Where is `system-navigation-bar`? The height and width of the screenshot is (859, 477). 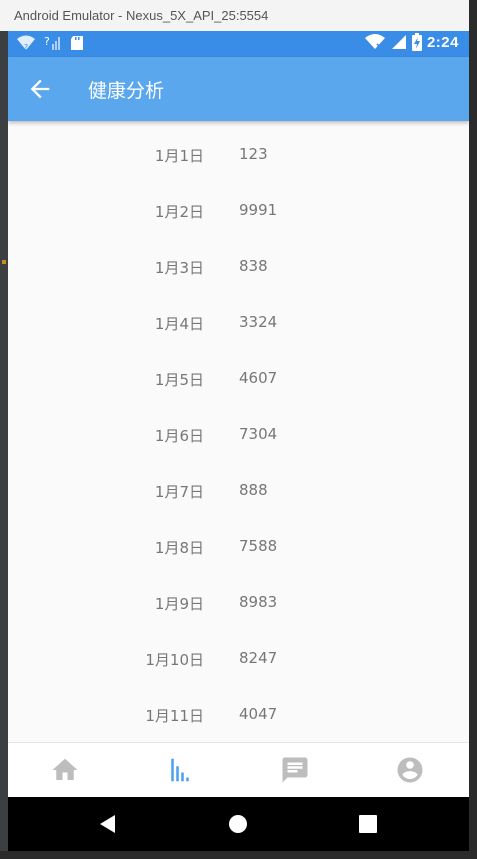
system-navigation-bar is located at coordinates (238, 824).